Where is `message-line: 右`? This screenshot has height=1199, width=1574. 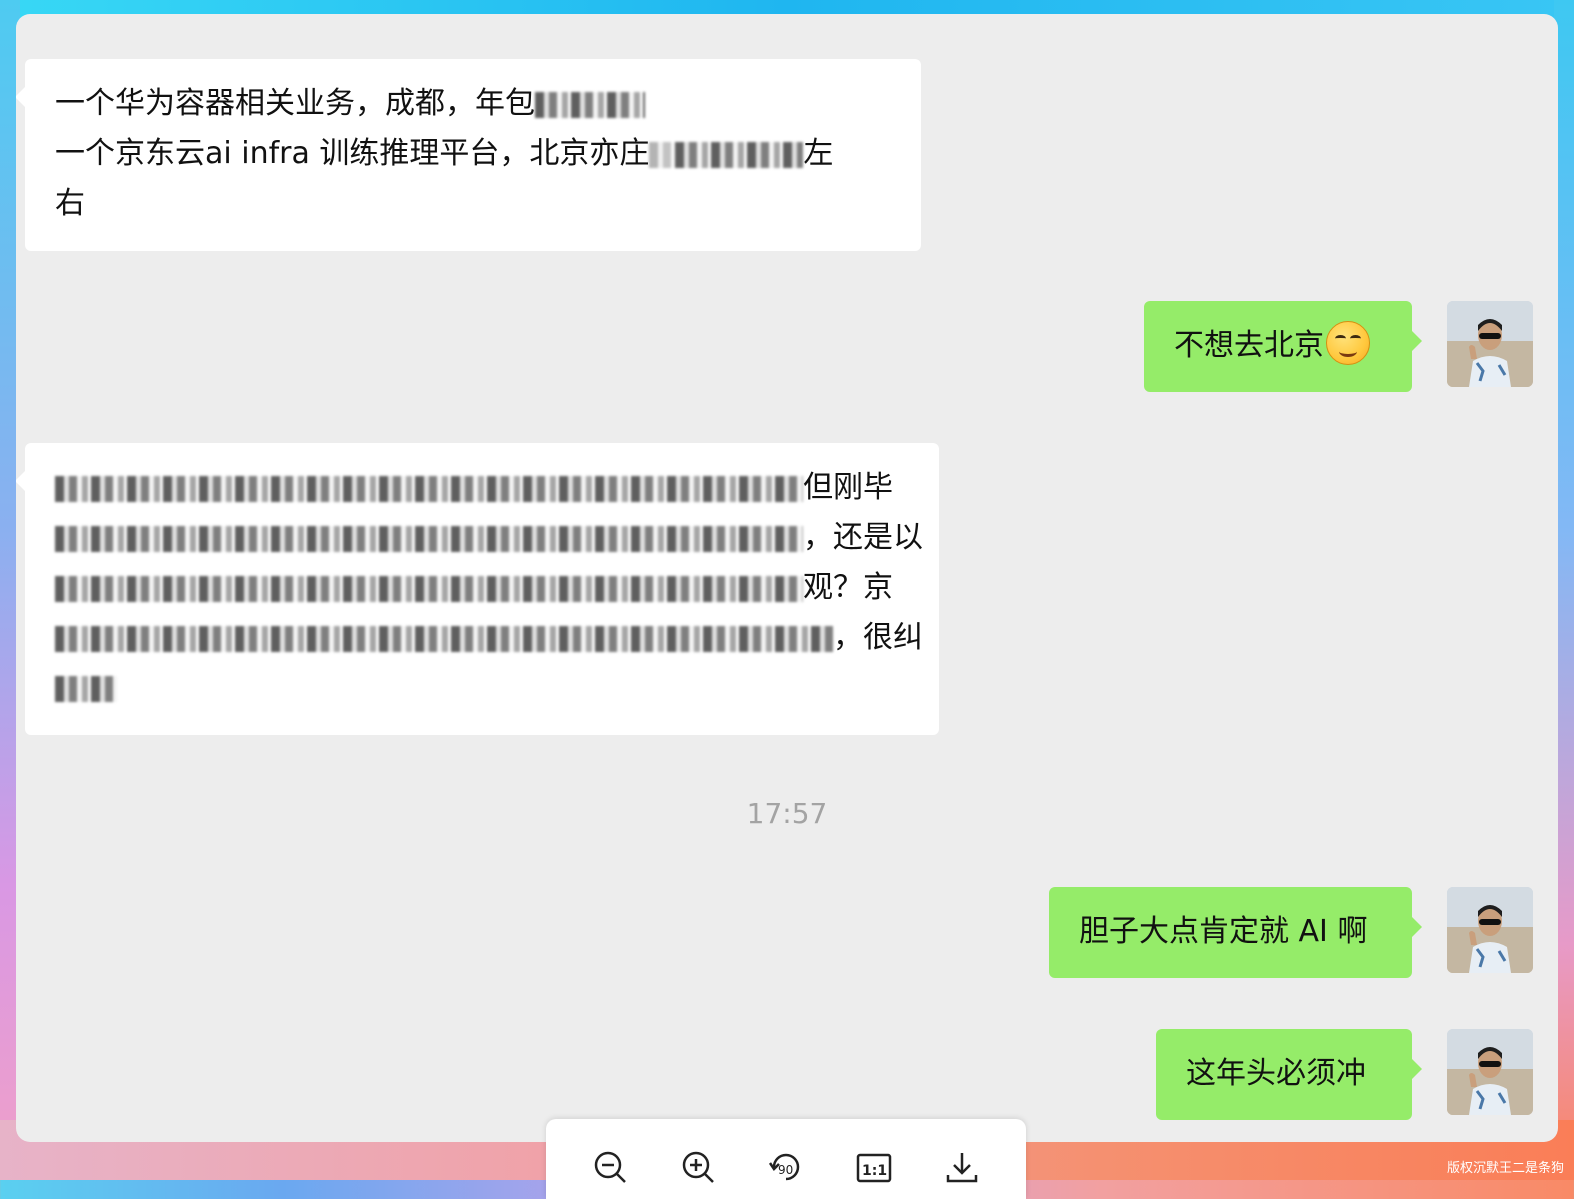
message-line: 右 is located at coordinates (70, 203).